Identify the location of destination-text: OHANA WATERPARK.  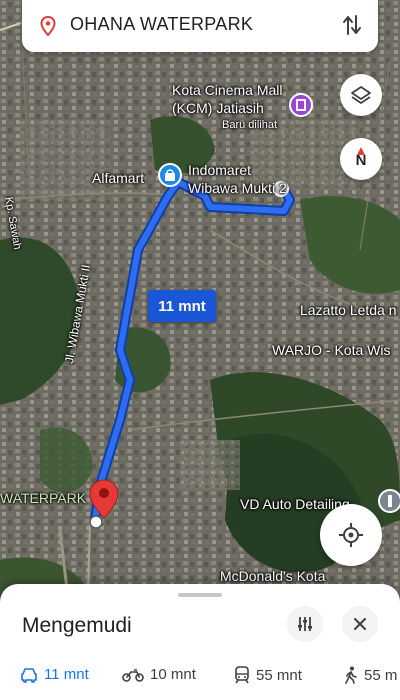
(161, 24).